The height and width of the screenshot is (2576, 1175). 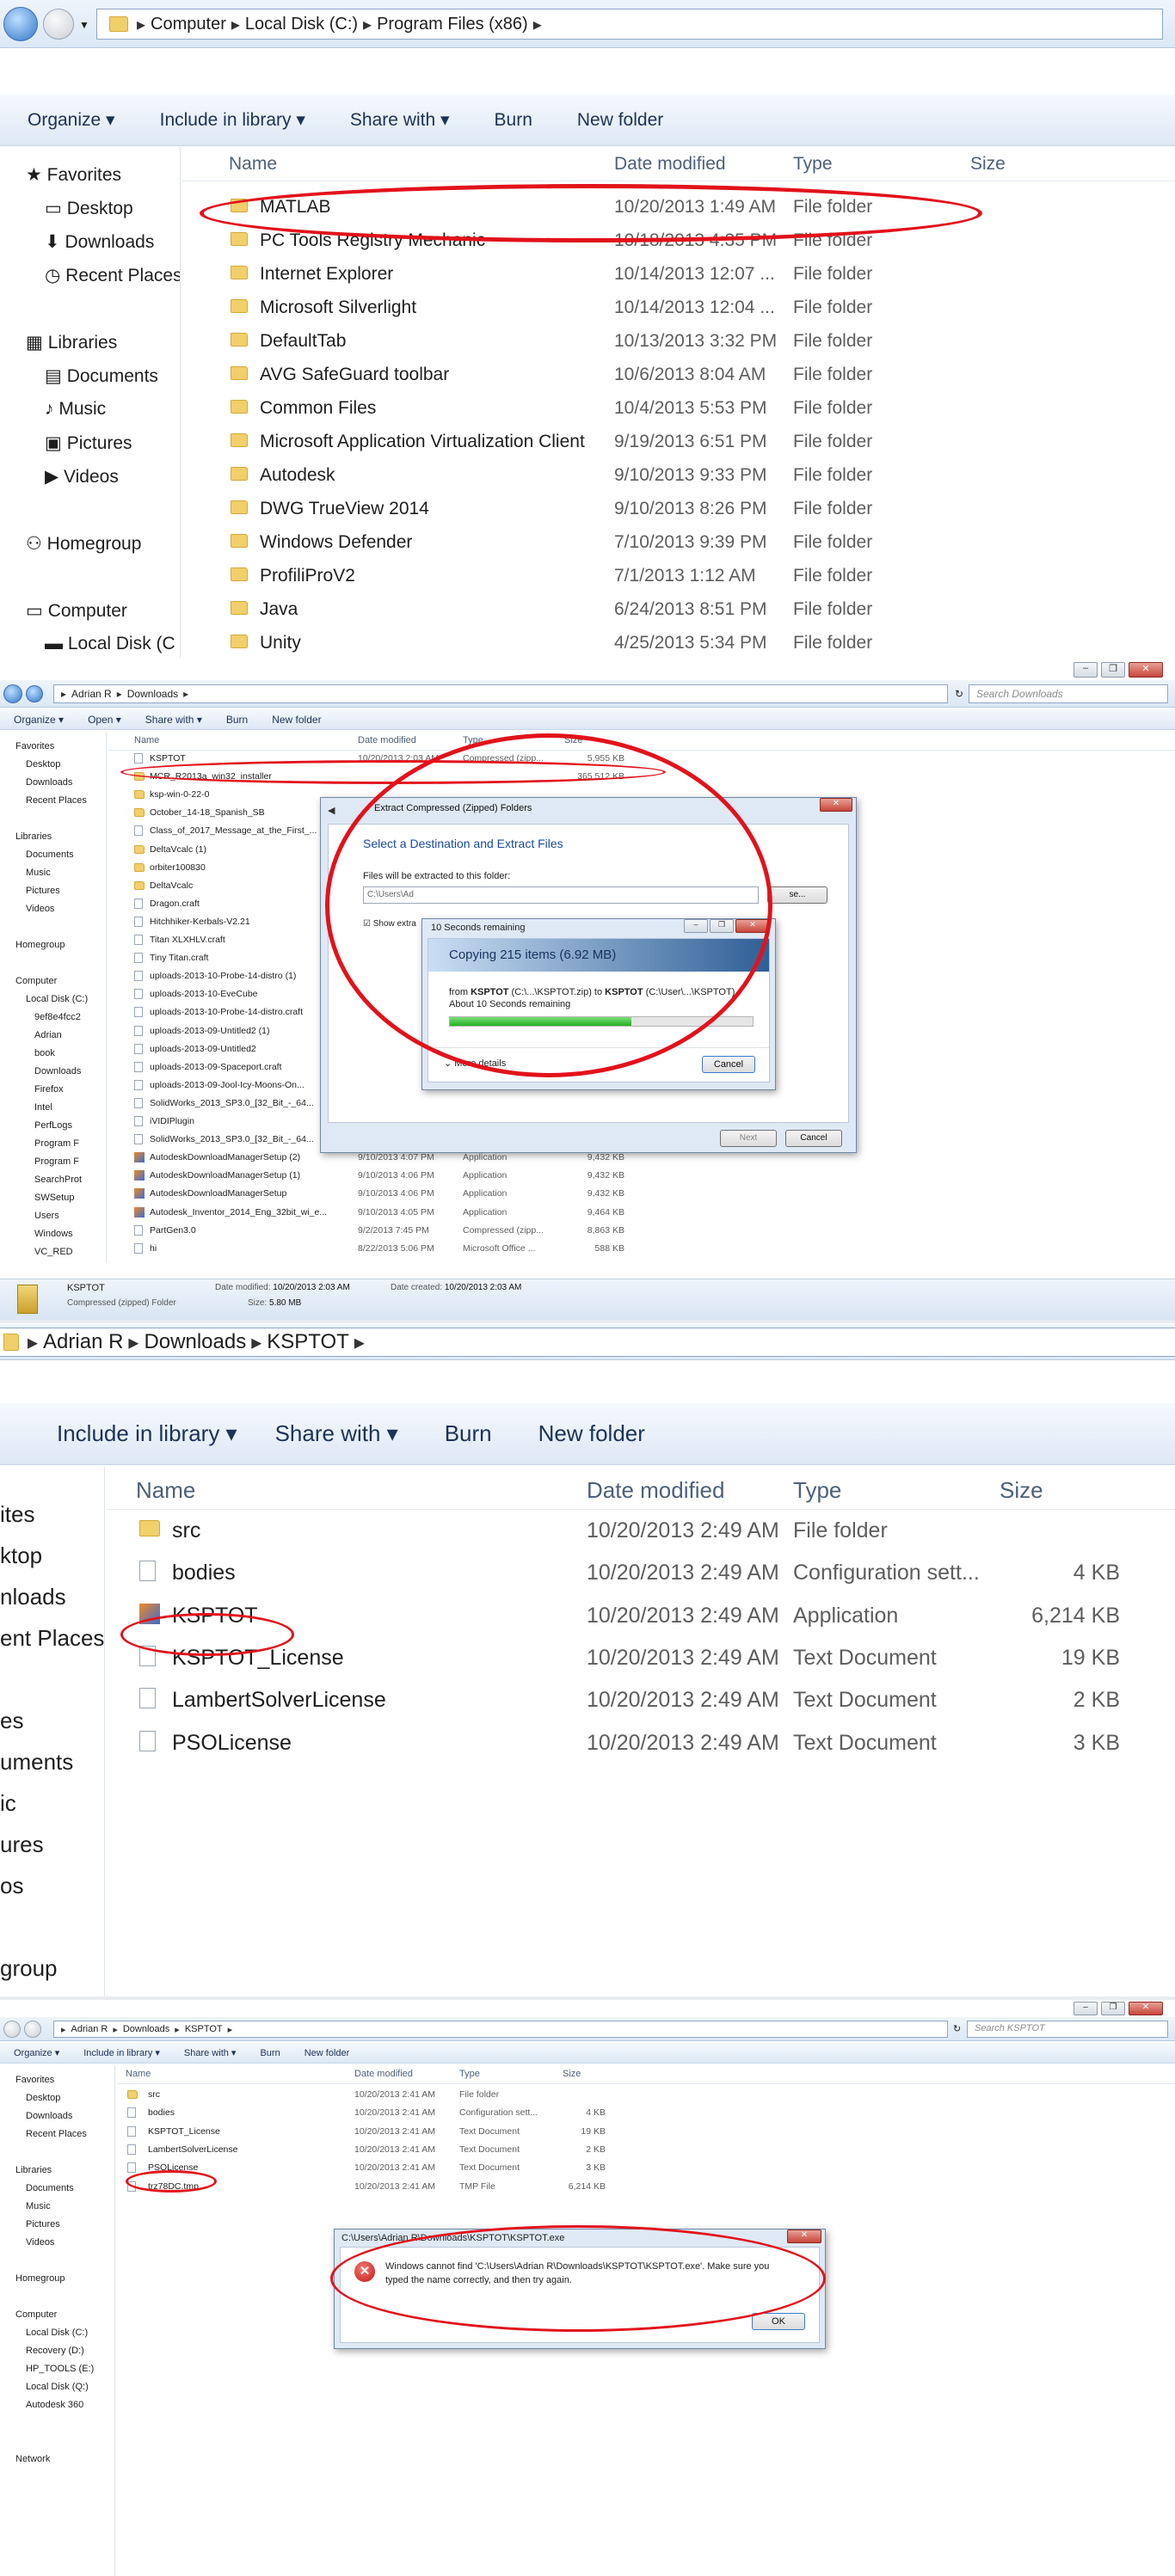 I want to click on nav-favorites: ★ Favorites, so click(x=73, y=175).